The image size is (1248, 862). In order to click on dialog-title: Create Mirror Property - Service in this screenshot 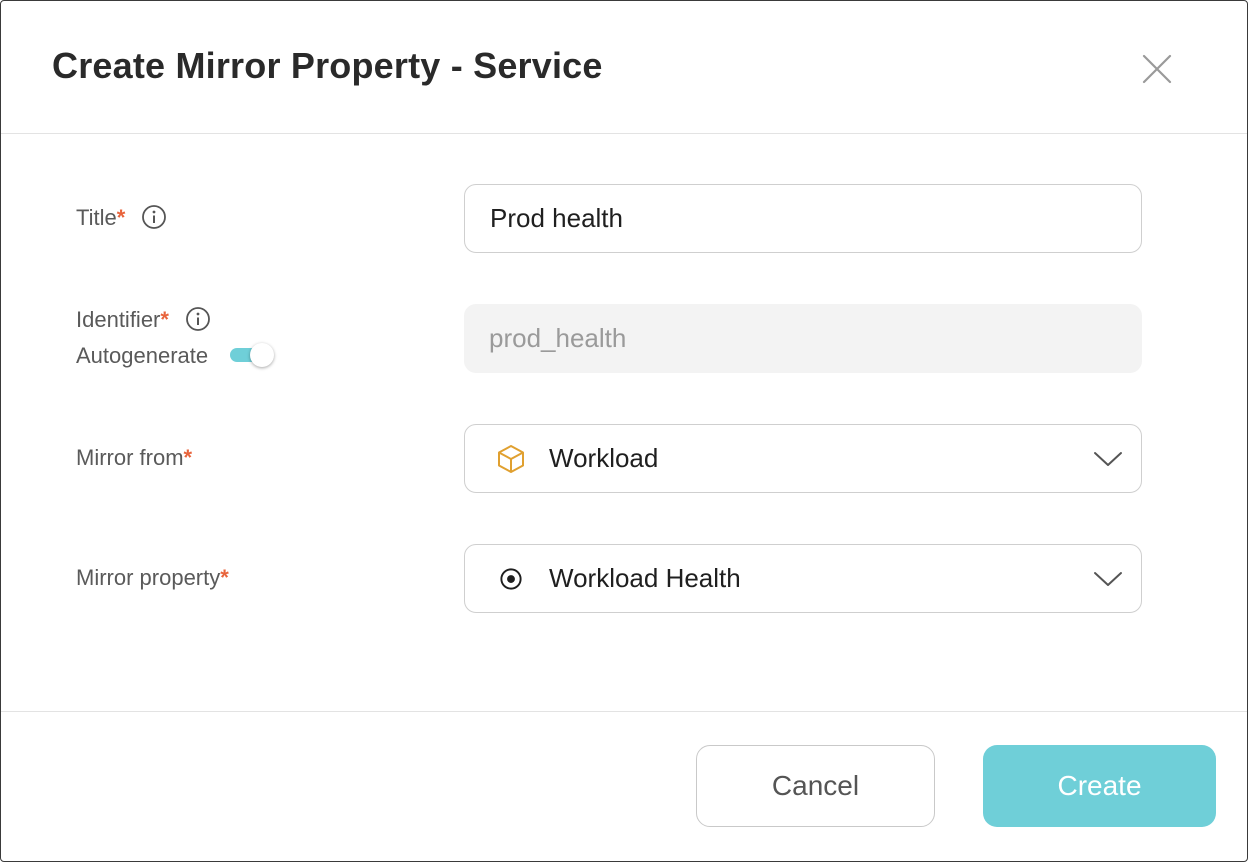, I will do `click(327, 65)`.